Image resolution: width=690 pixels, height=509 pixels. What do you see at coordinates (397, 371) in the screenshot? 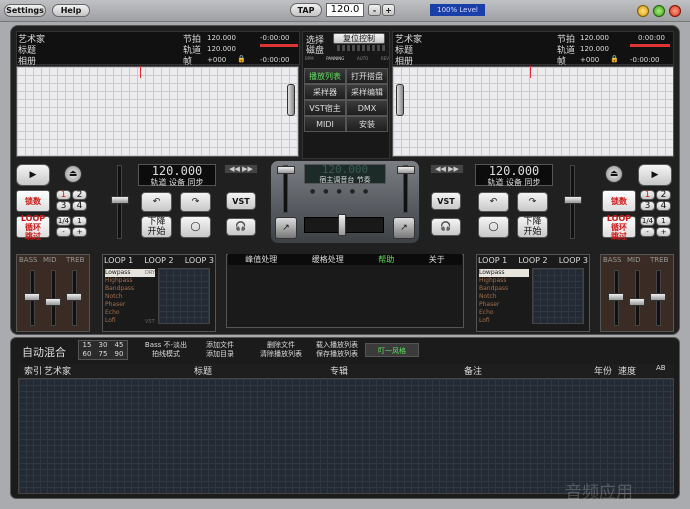
I see `col-album: 专辑` at bounding box center [397, 371].